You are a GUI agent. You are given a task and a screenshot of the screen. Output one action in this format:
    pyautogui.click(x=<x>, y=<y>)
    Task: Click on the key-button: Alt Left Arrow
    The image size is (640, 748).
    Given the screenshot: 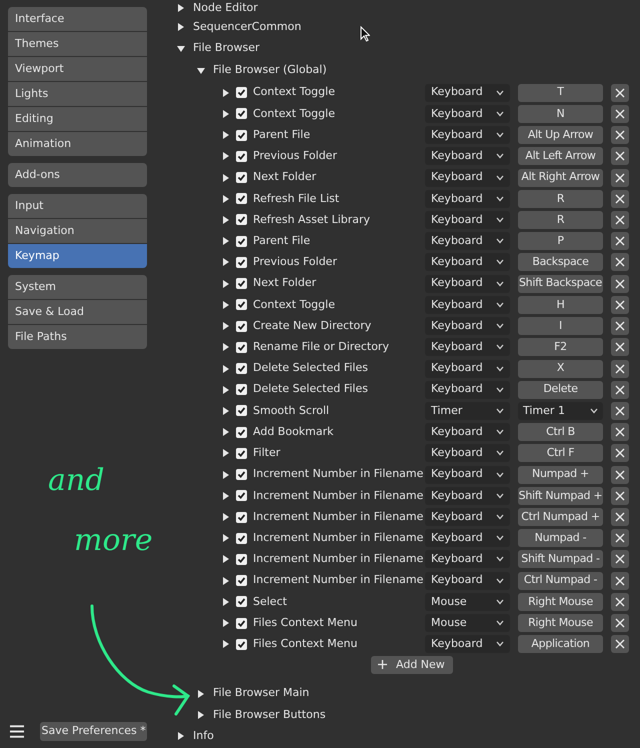 What is the action you would take?
    pyautogui.click(x=560, y=156)
    